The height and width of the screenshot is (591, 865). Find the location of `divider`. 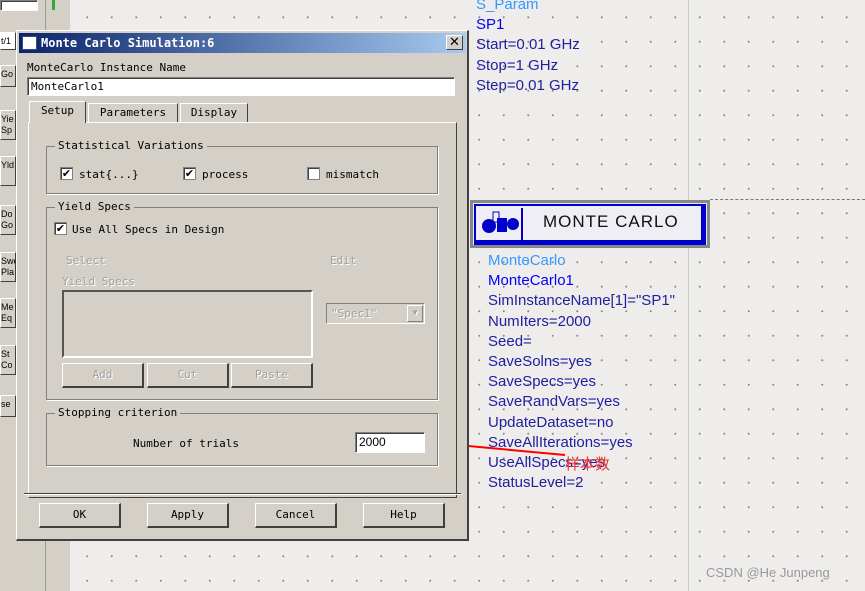

divider is located at coordinates (242, 494).